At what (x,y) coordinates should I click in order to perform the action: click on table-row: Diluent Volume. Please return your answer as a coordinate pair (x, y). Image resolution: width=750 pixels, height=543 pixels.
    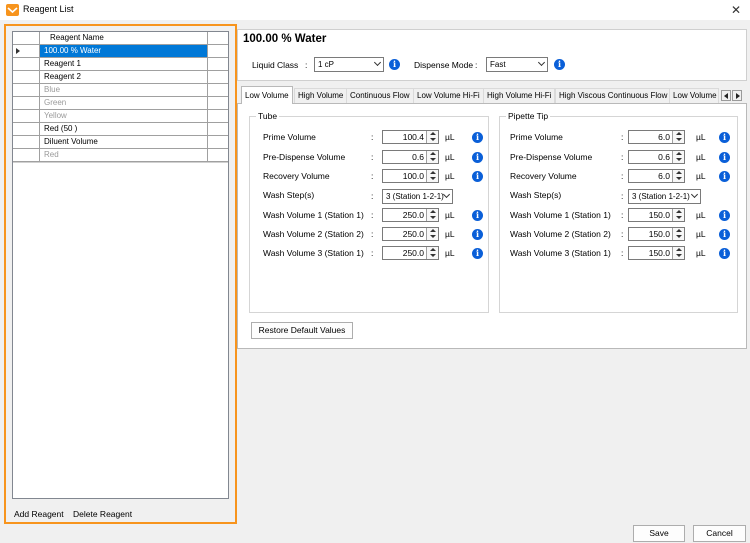
    Looking at the image, I should click on (120, 142).